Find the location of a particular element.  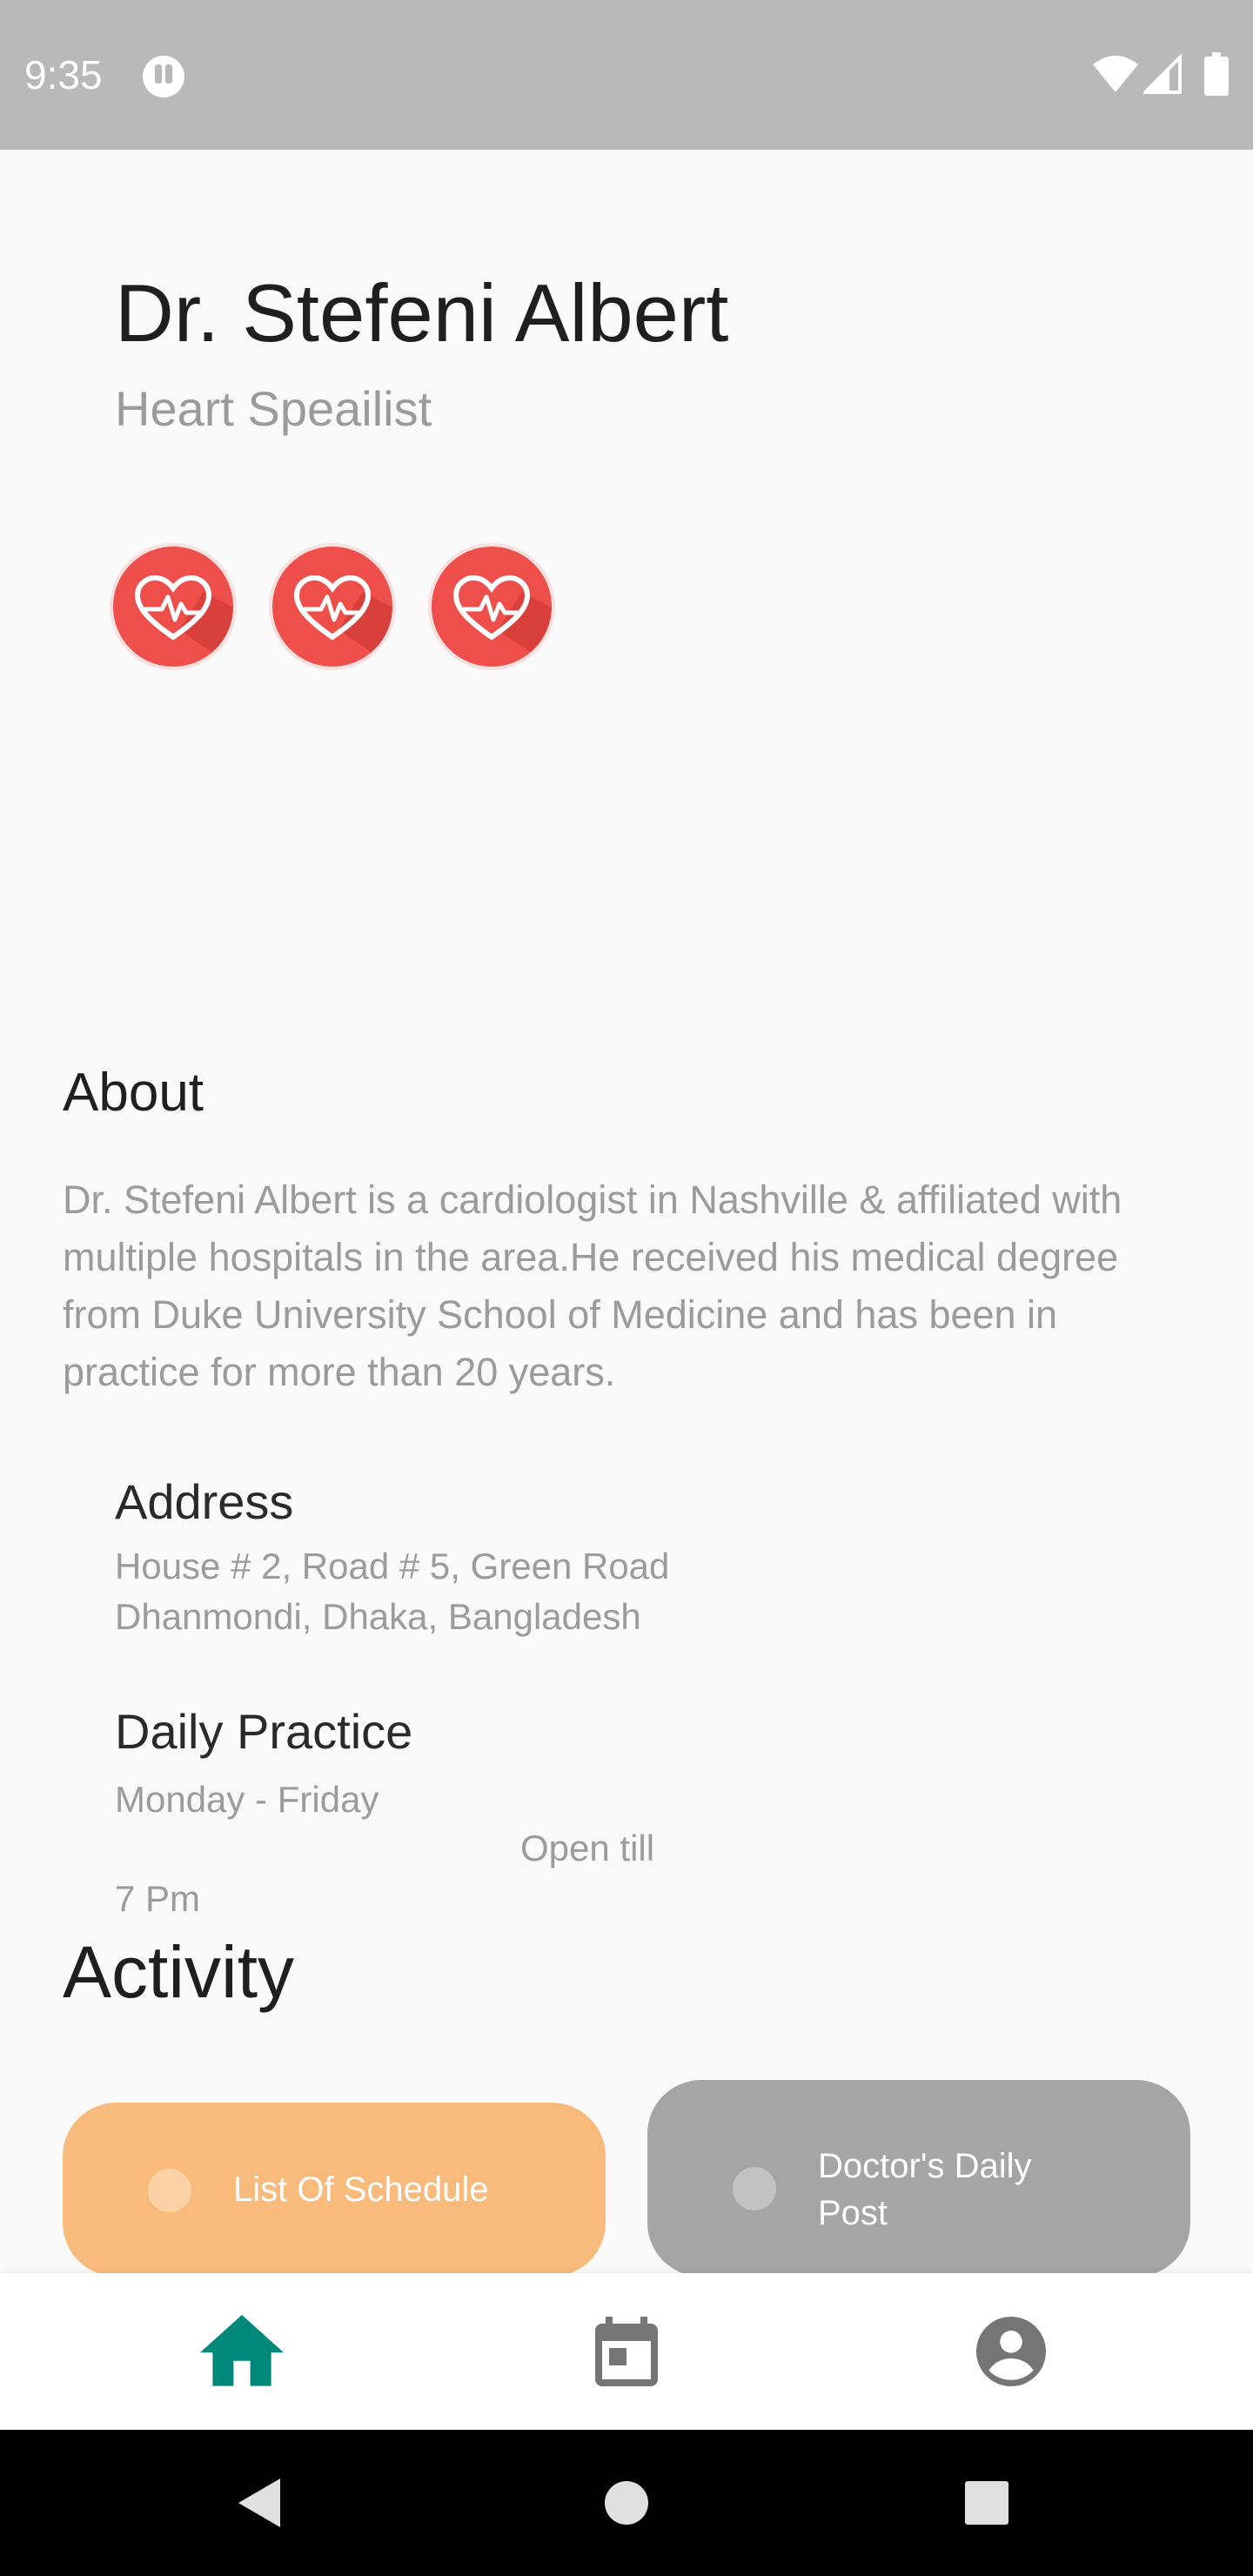

home-circle-icon is located at coordinates (626, 2503).